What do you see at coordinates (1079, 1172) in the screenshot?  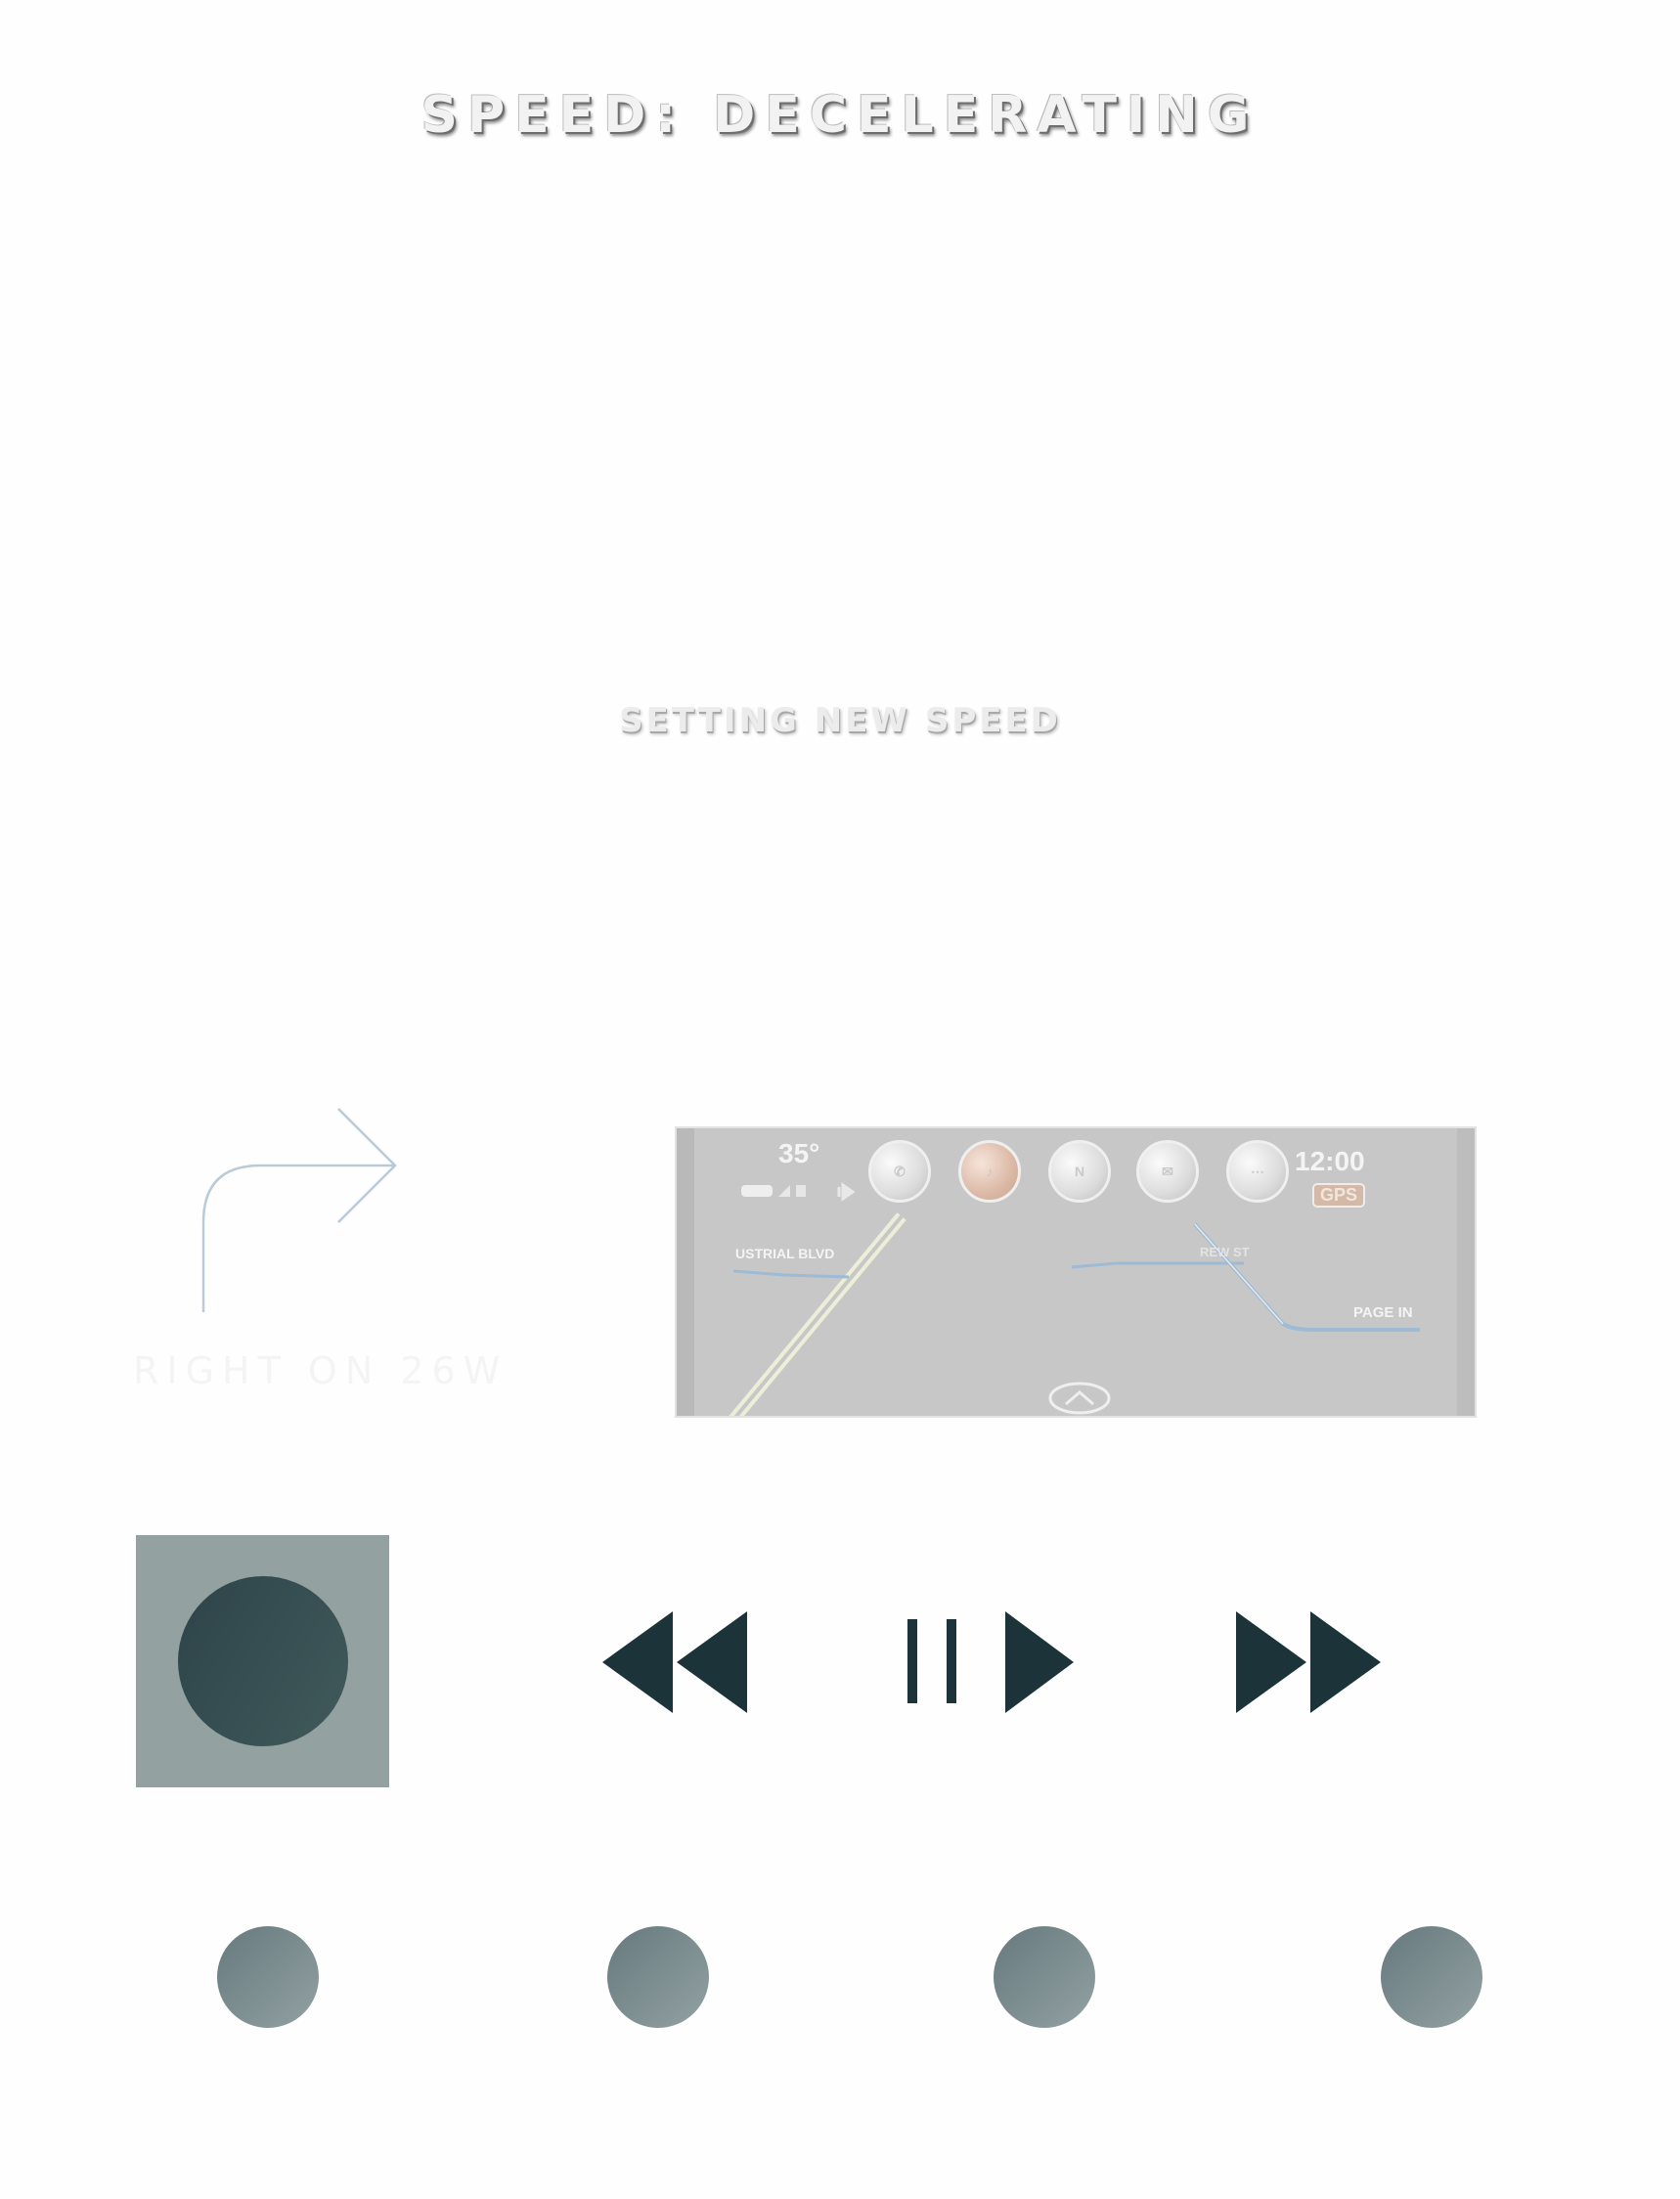 I see `navigation-app-icon: N` at bounding box center [1079, 1172].